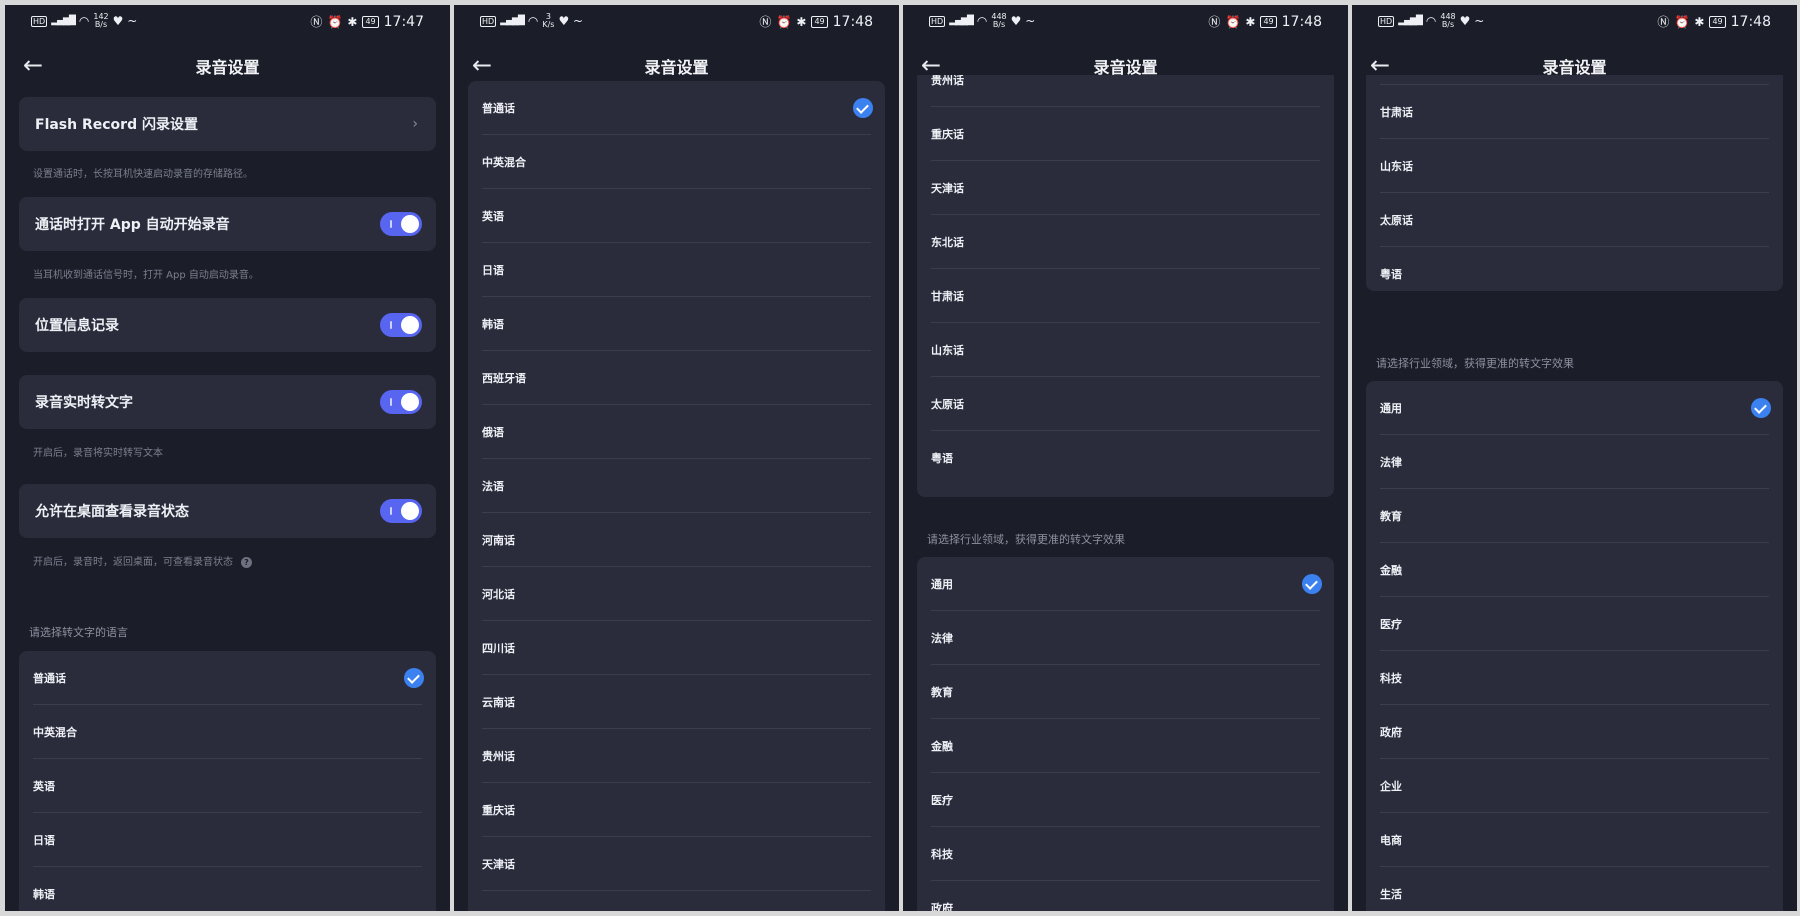 The height and width of the screenshot is (916, 1800). Describe the element at coordinates (246, 562) in the screenshot. I see `help-icon: ?` at that location.